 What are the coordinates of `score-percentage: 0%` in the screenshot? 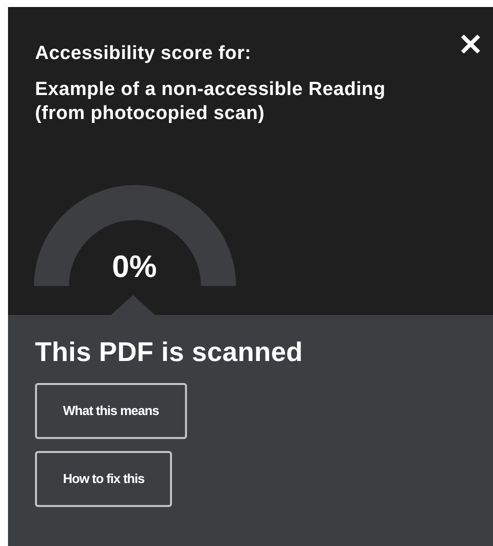 It's located at (134, 267).